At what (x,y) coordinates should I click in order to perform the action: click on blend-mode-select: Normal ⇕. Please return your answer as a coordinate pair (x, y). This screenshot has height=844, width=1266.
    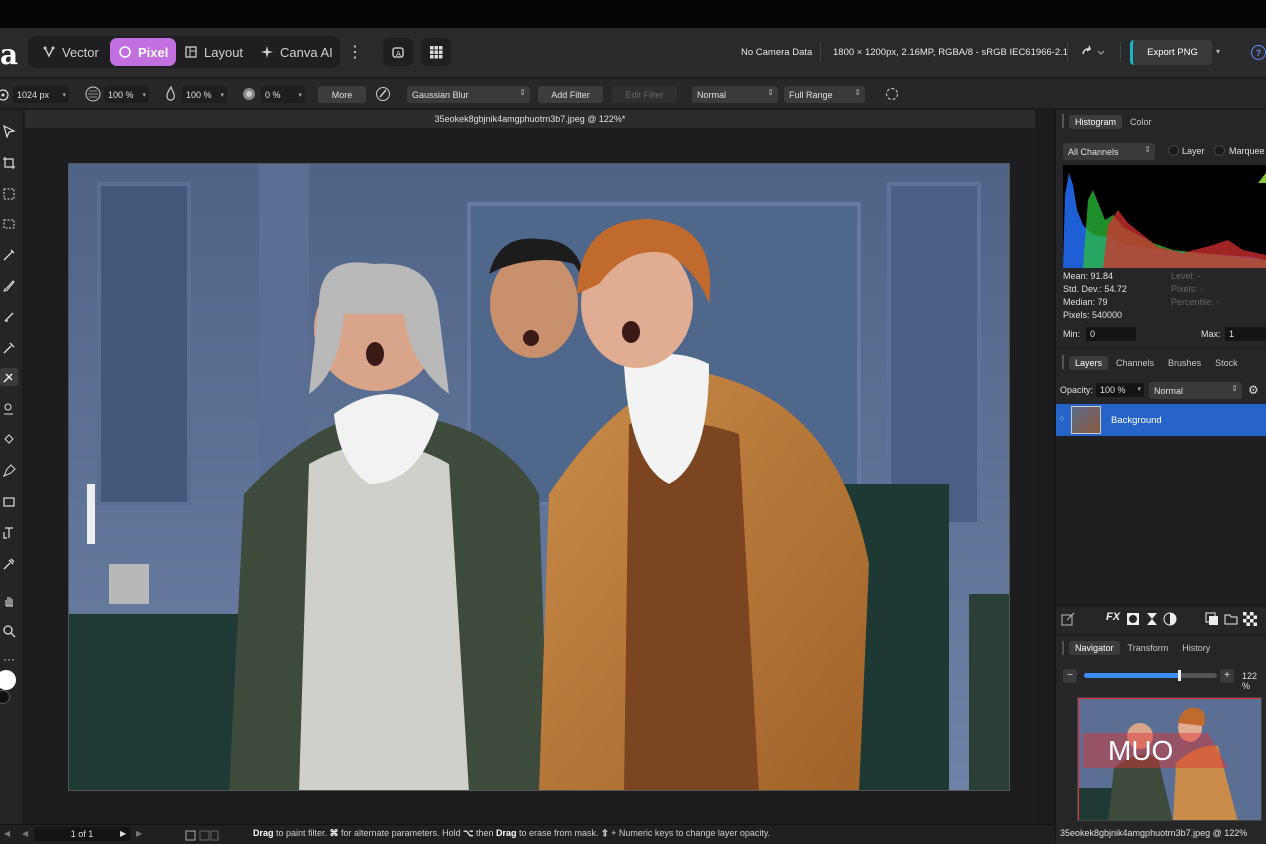
    Looking at the image, I should click on (735, 94).